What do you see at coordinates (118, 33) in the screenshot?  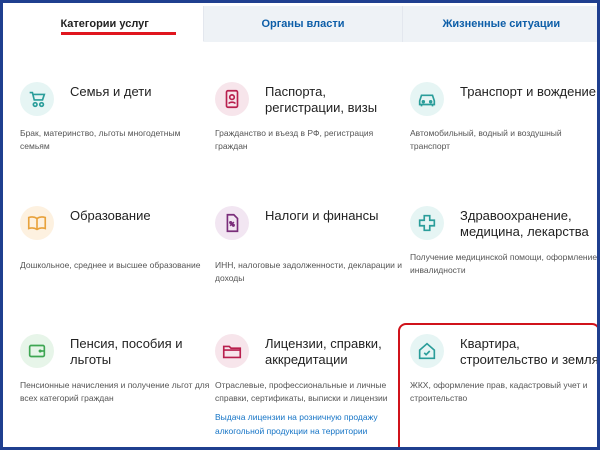 I see `active-tab-underline` at bounding box center [118, 33].